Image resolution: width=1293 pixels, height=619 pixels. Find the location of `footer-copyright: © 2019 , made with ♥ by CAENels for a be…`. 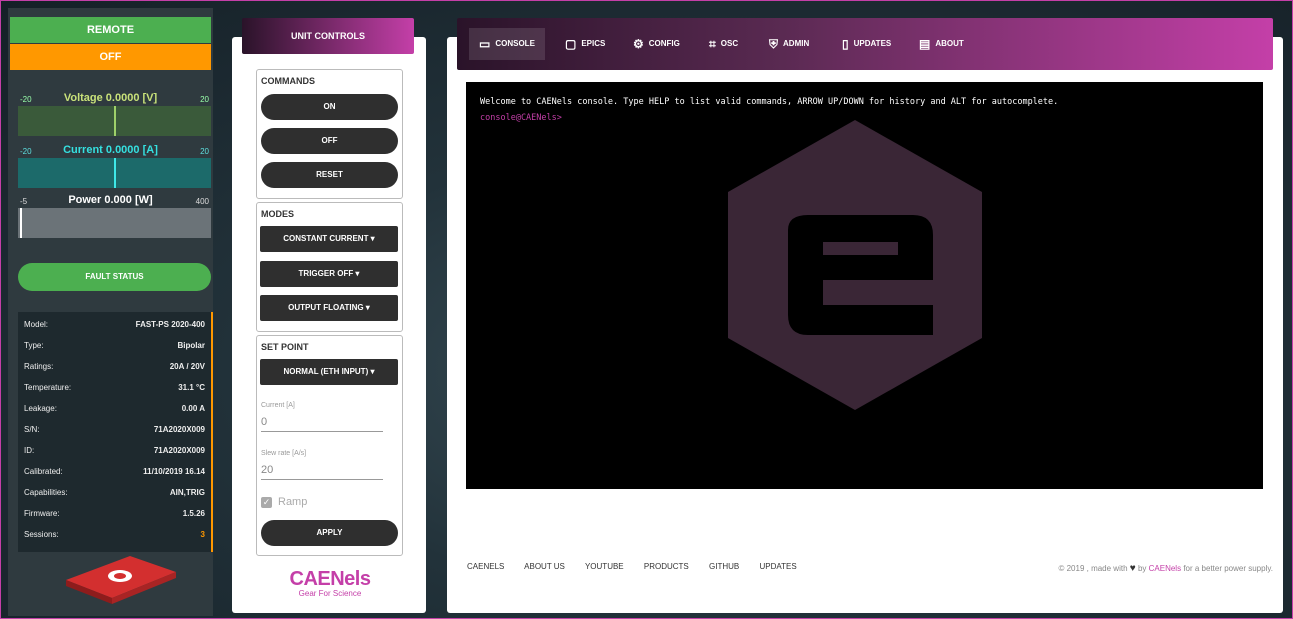

footer-copyright: © 2019 , made with ♥ by CAENels for a be… is located at coordinates (1165, 568).